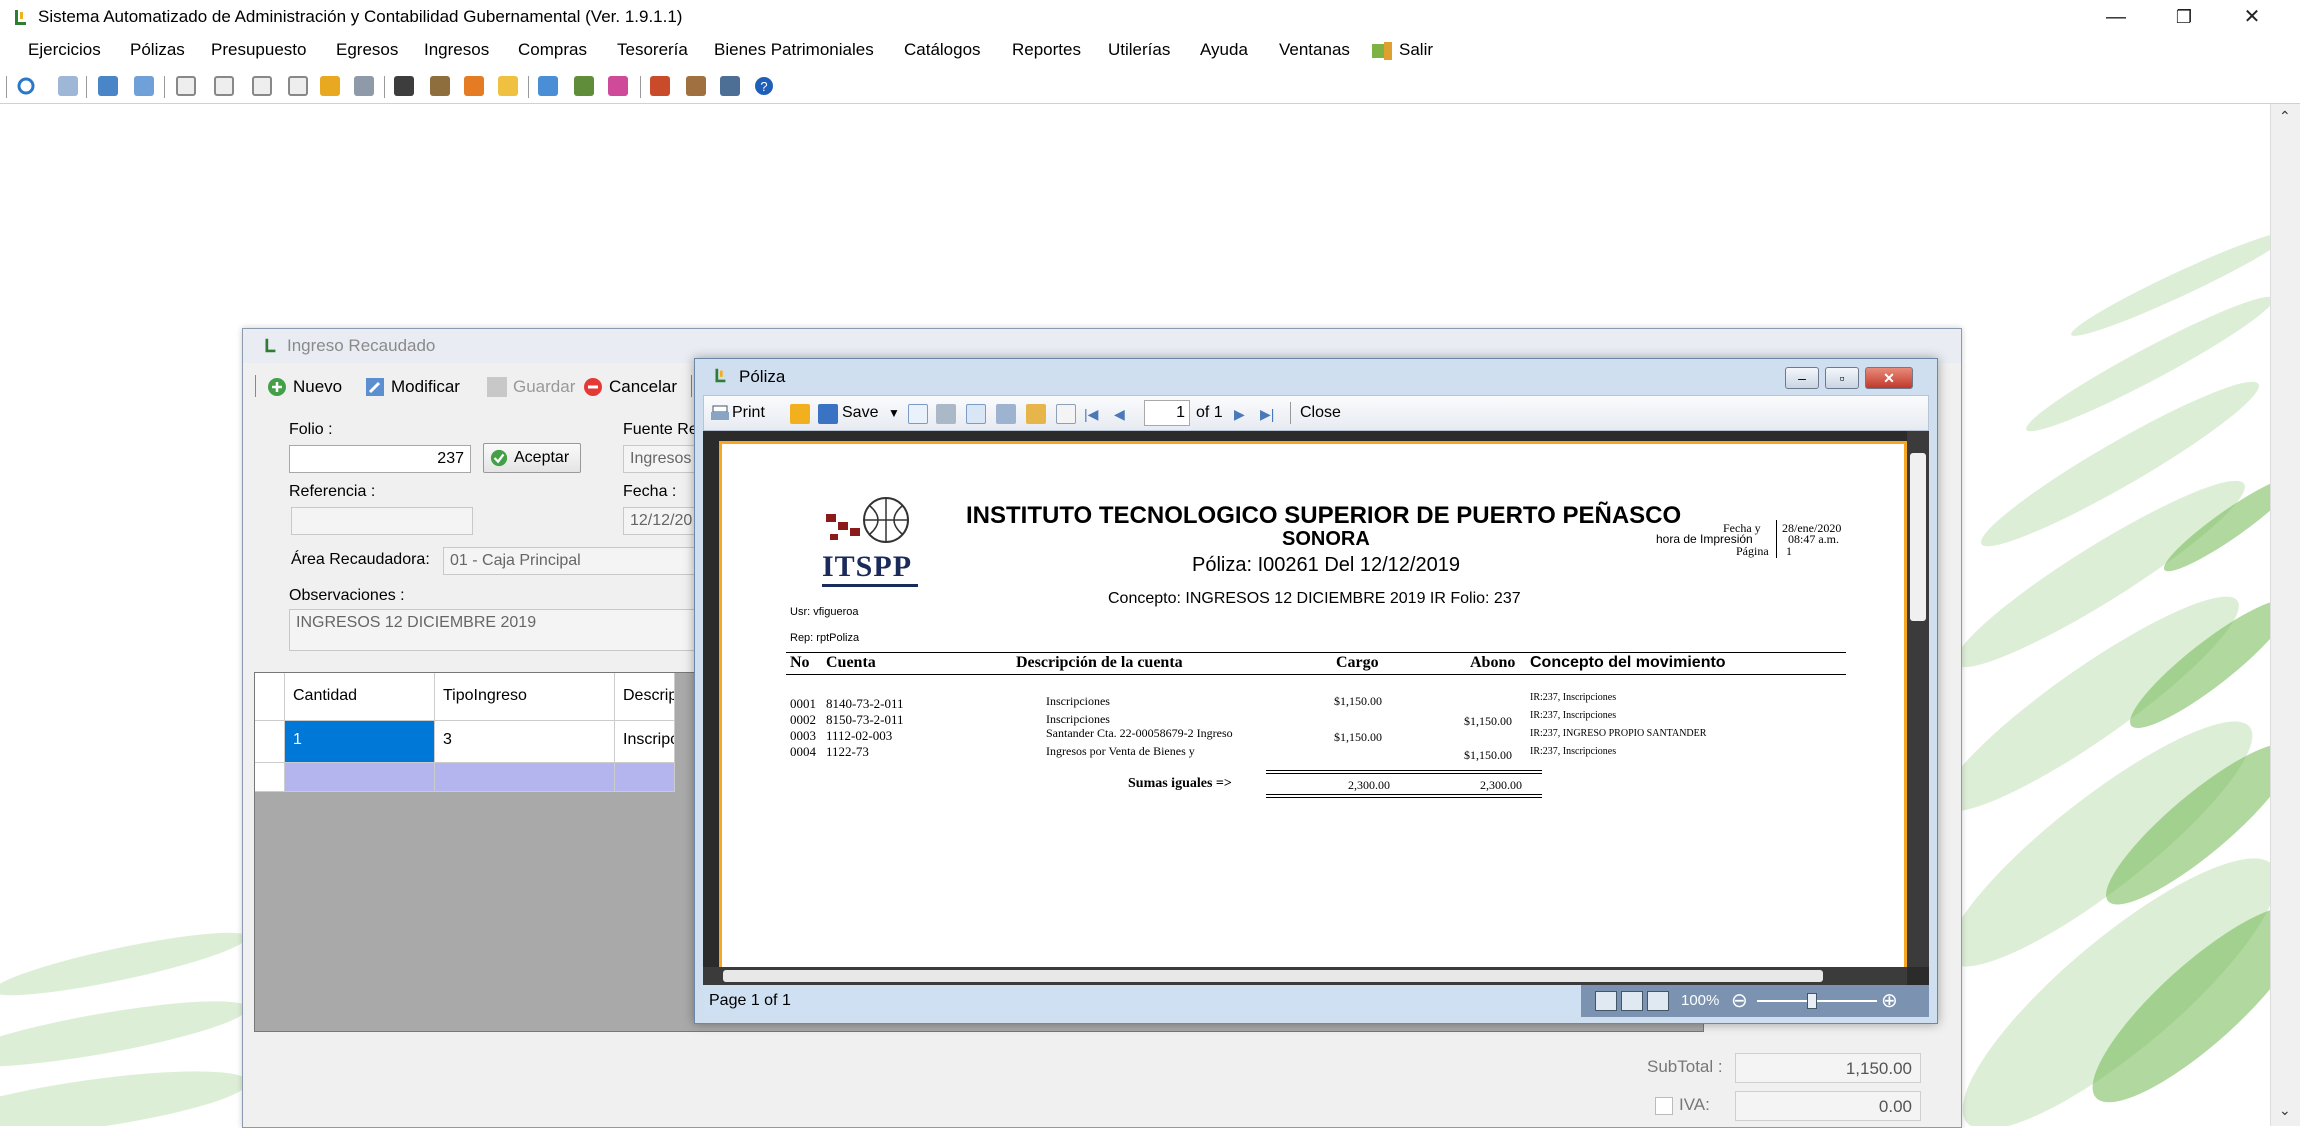 The image size is (2300, 1128). What do you see at coordinates (696, 86) in the screenshot?
I see `users-icon` at bounding box center [696, 86].